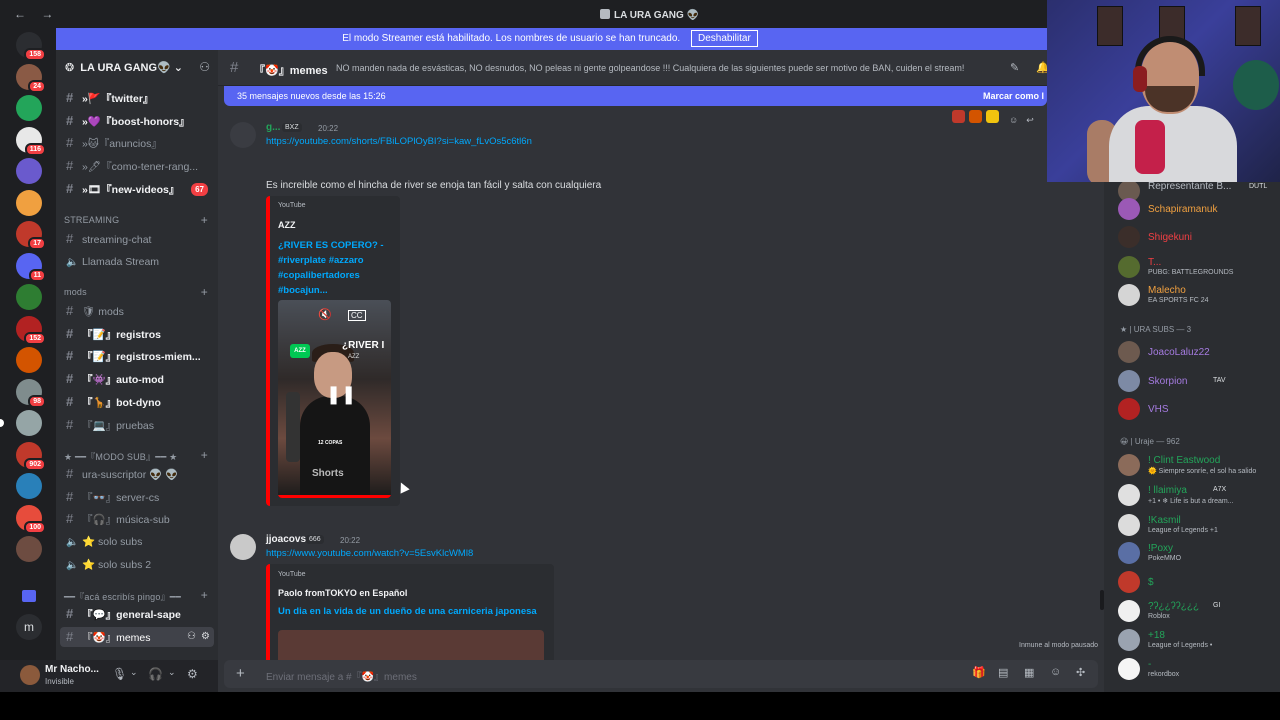 This screenshot has width=1280, height=720. What do you see at coordinates (31, 78) in the screenshot?
I see `server-icon: 24` at bounding box center [31, 78].